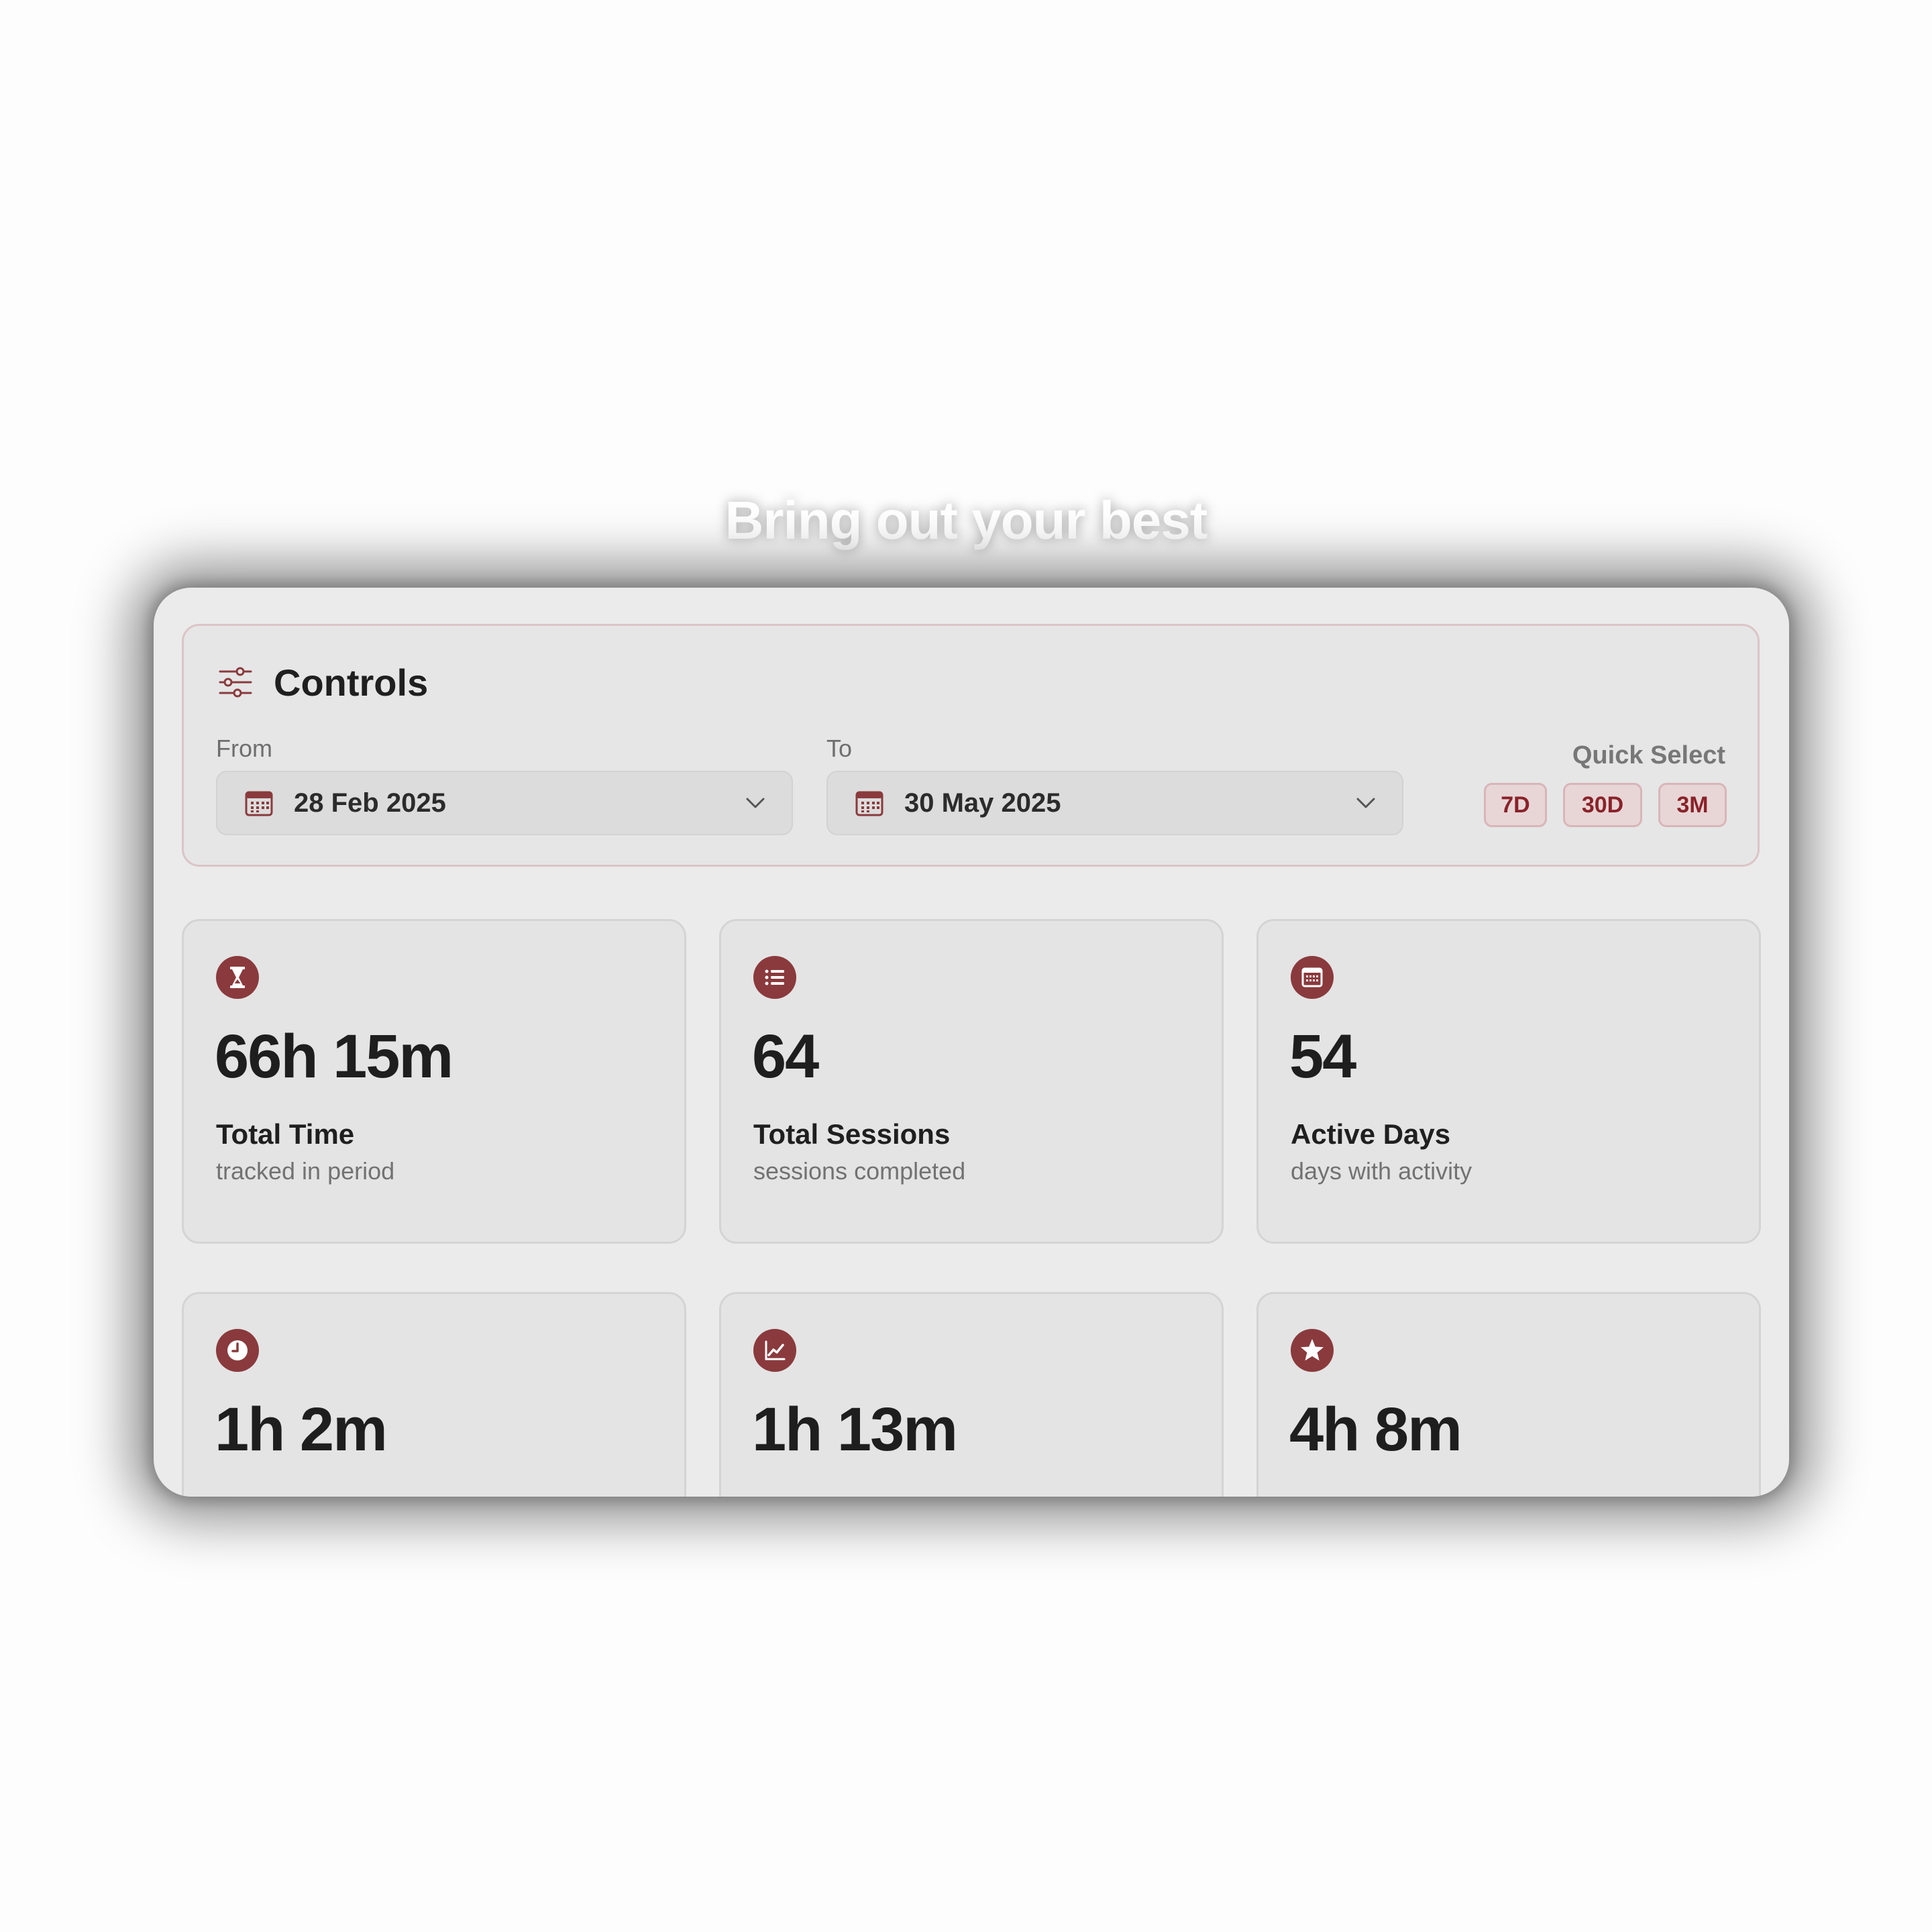  I want to click on to-date-select: 30 May 2025, so click(1114, 803).